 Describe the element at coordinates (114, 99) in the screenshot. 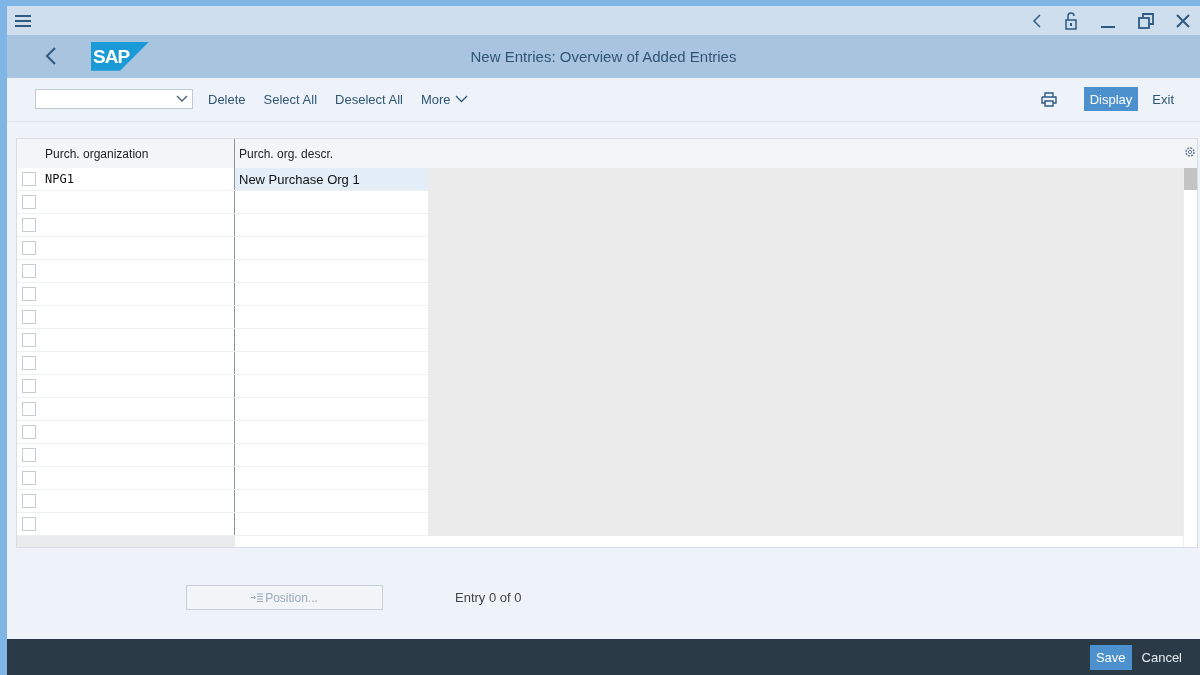

I see `dropdown-field` at that location.